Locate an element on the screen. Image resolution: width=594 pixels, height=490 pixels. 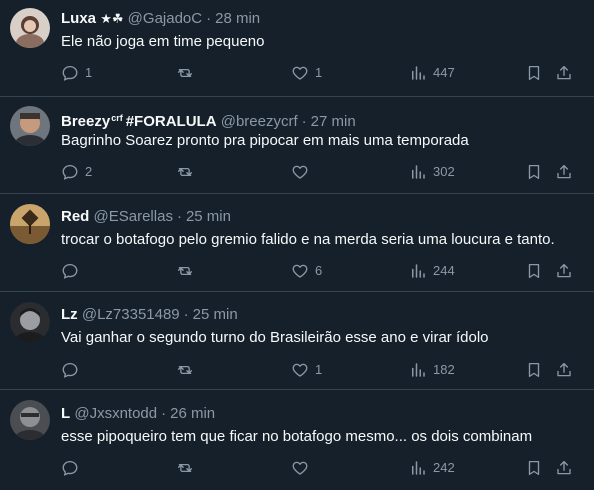
view-count: 447 is located at coordinates (444, 72).